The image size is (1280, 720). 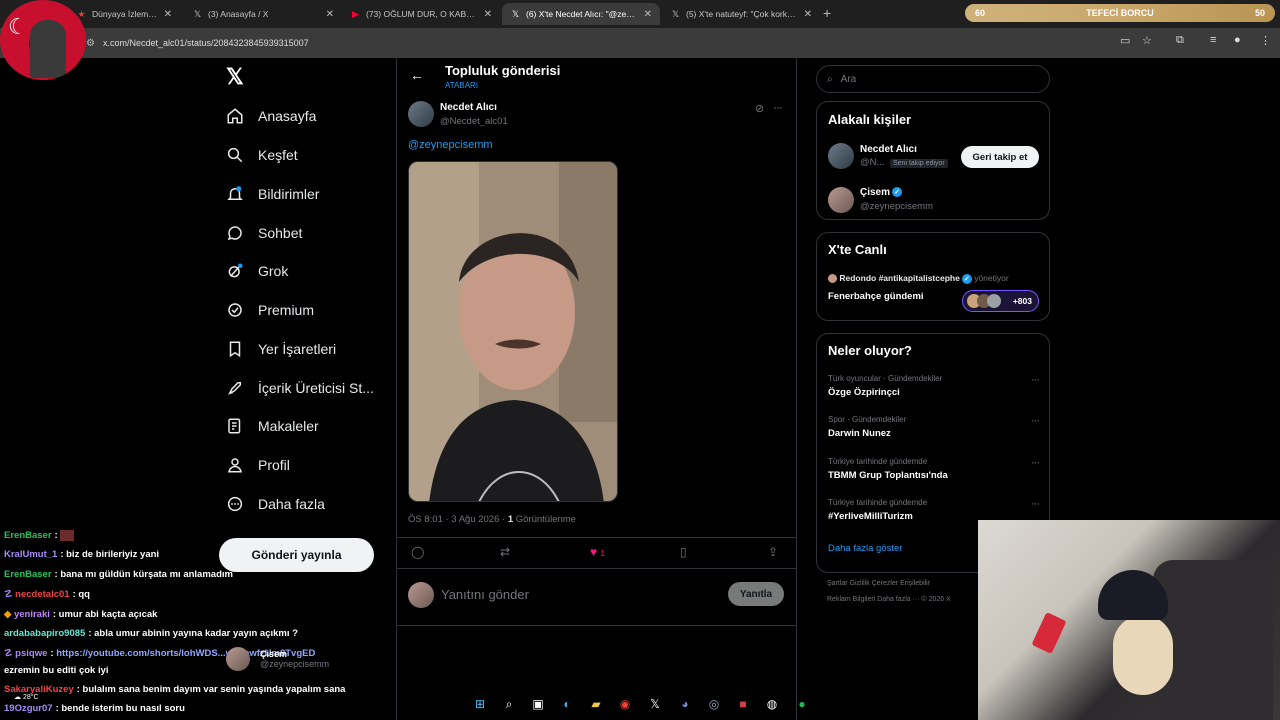 I want to click on tab-3: ▶ (73) OĞLUM DUR, O KABLOLU ✕, so click(x=421, y=14).